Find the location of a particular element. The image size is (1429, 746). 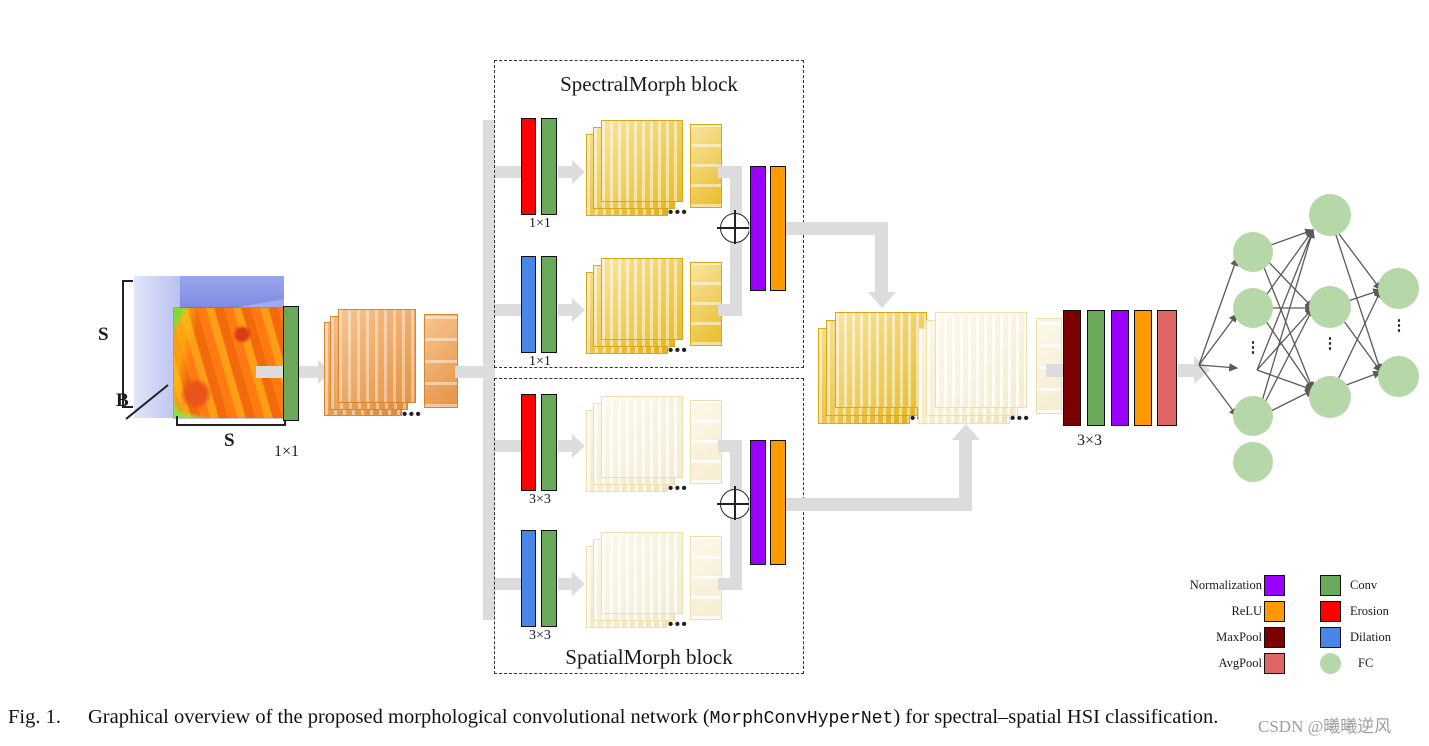

spectral-erosion-feature-stack: ••• is located at coordinates (656, 170).